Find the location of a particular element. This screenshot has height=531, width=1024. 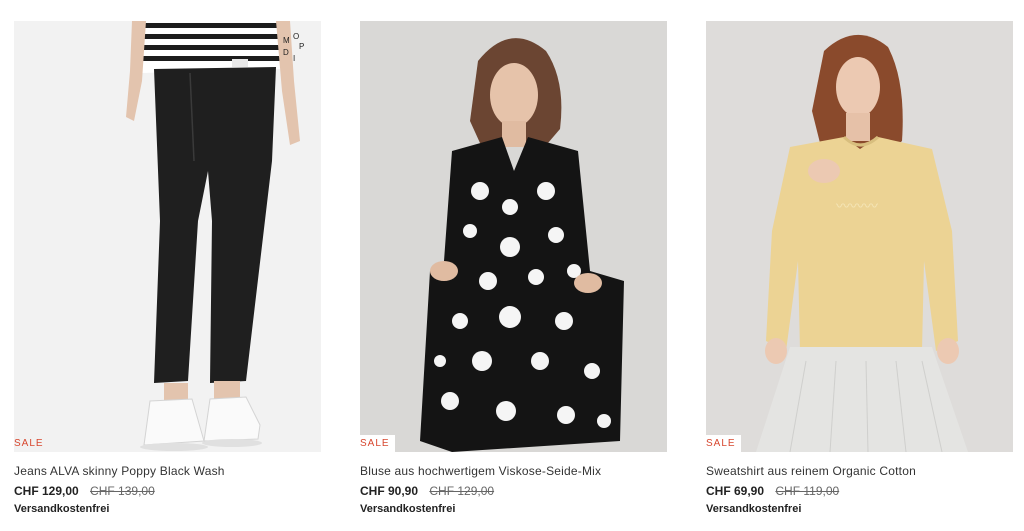

price-row: CHF 129,00 CHF 139,00 is located at coordinates (167, 491).